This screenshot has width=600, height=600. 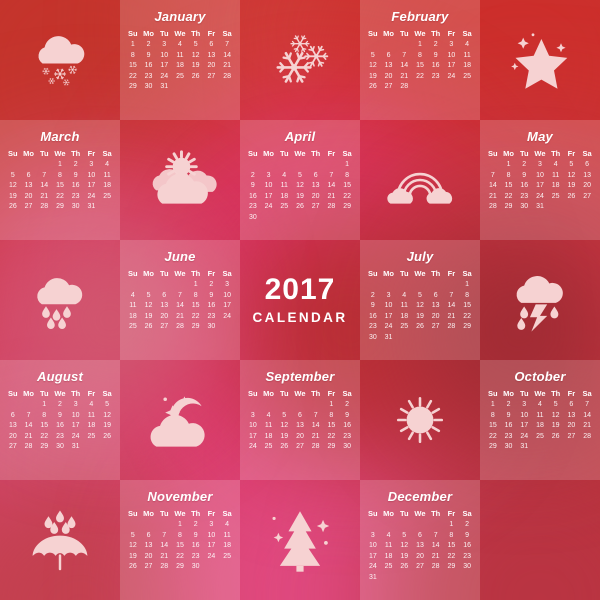 I want to click on day-cell: 12, so click(x=300, y=186).